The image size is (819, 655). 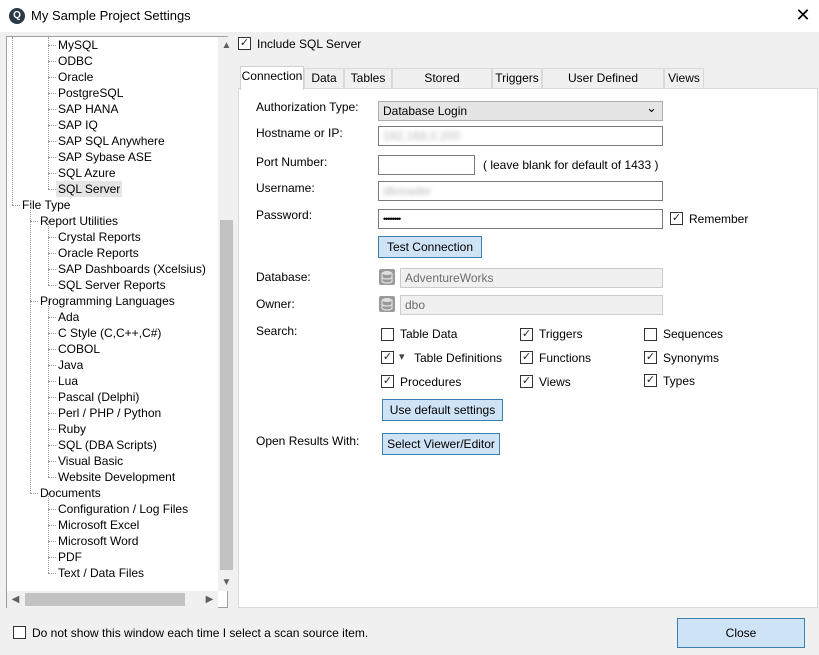 What do you see at coordinates (402, 356) in the screenshot?
I see `filter-icon: ▾` at bounding box center [402, 356].